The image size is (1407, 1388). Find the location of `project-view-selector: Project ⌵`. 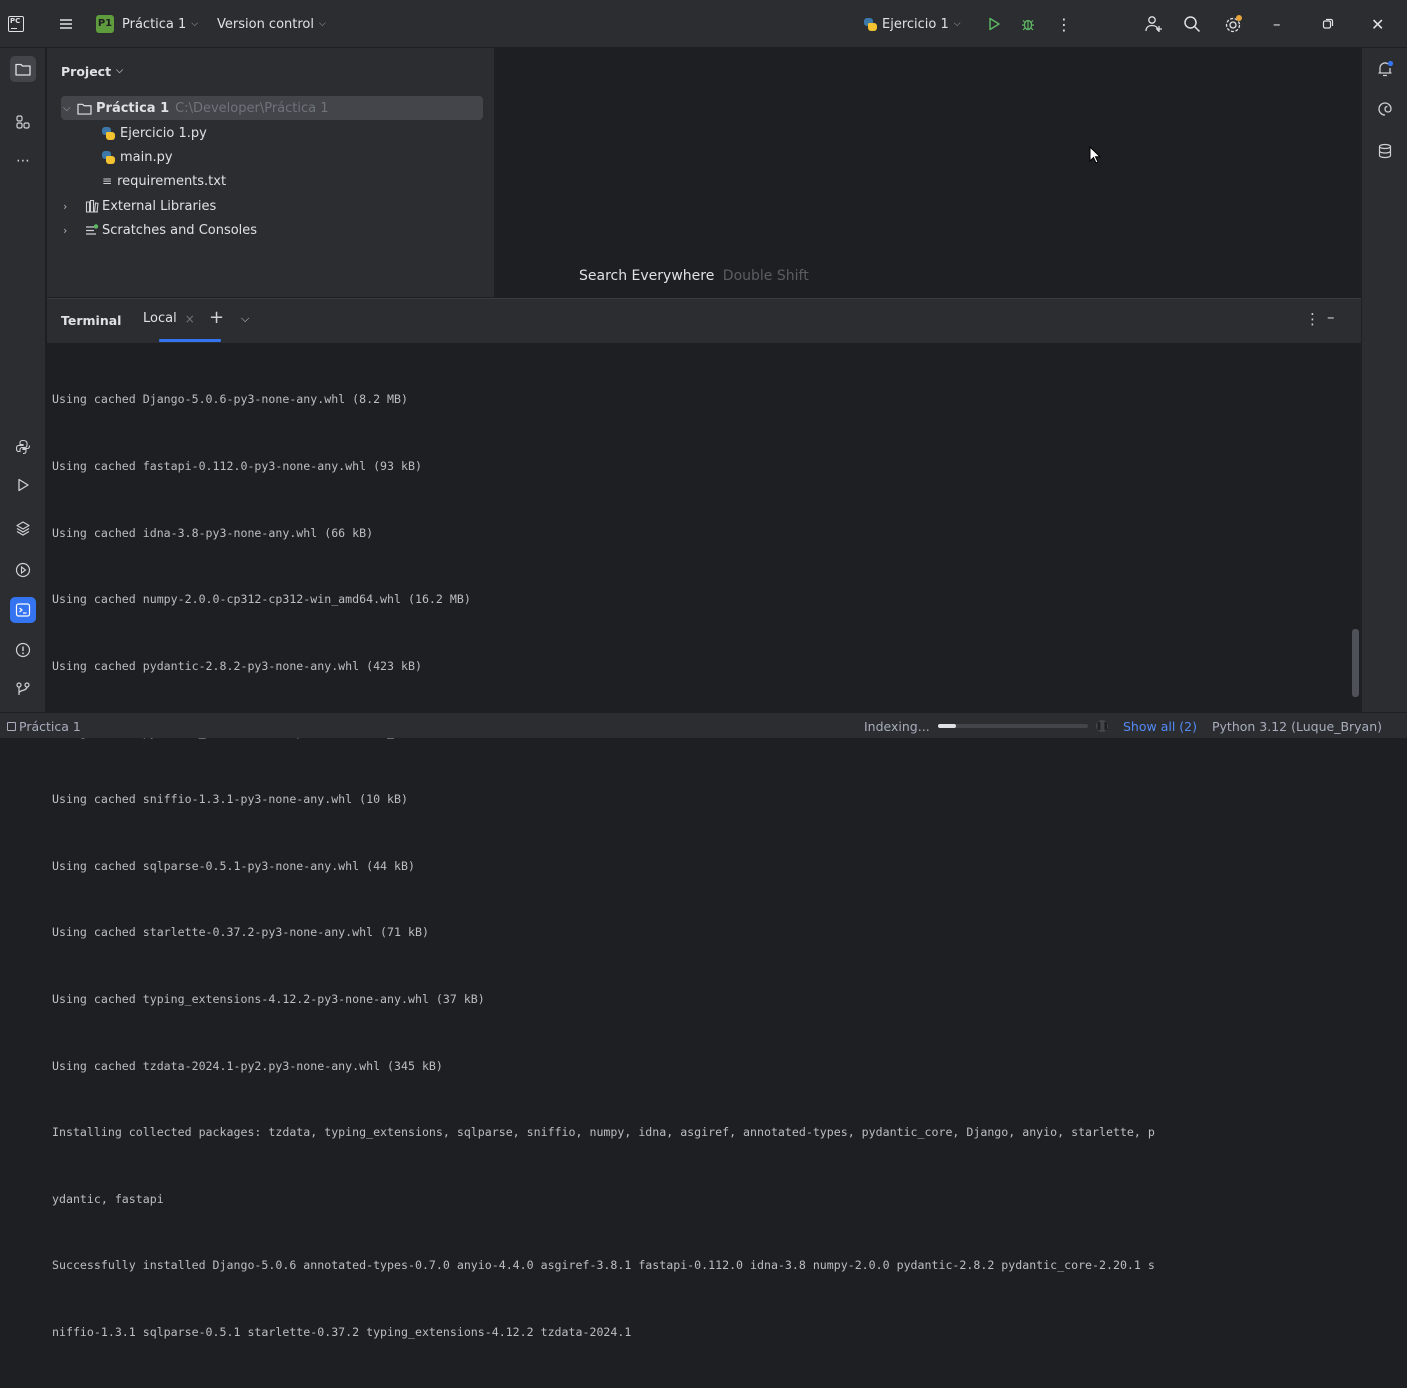

project-view-selector: Project ⌵ is located at coordinates (92, 71).